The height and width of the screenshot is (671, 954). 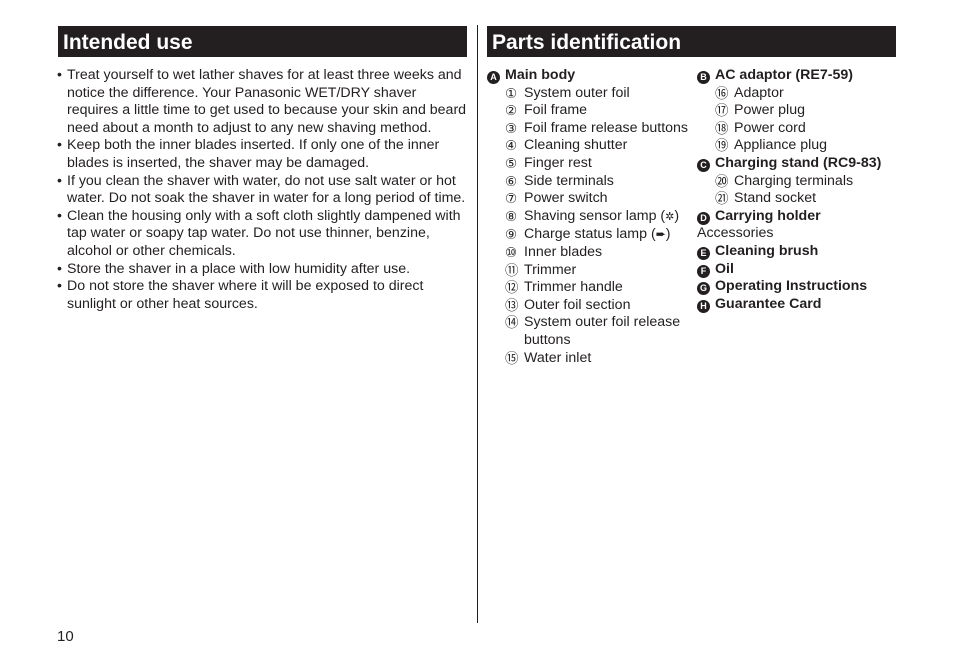 I want to click on part-item: ① System outer foil, so click(x=589, y=94).